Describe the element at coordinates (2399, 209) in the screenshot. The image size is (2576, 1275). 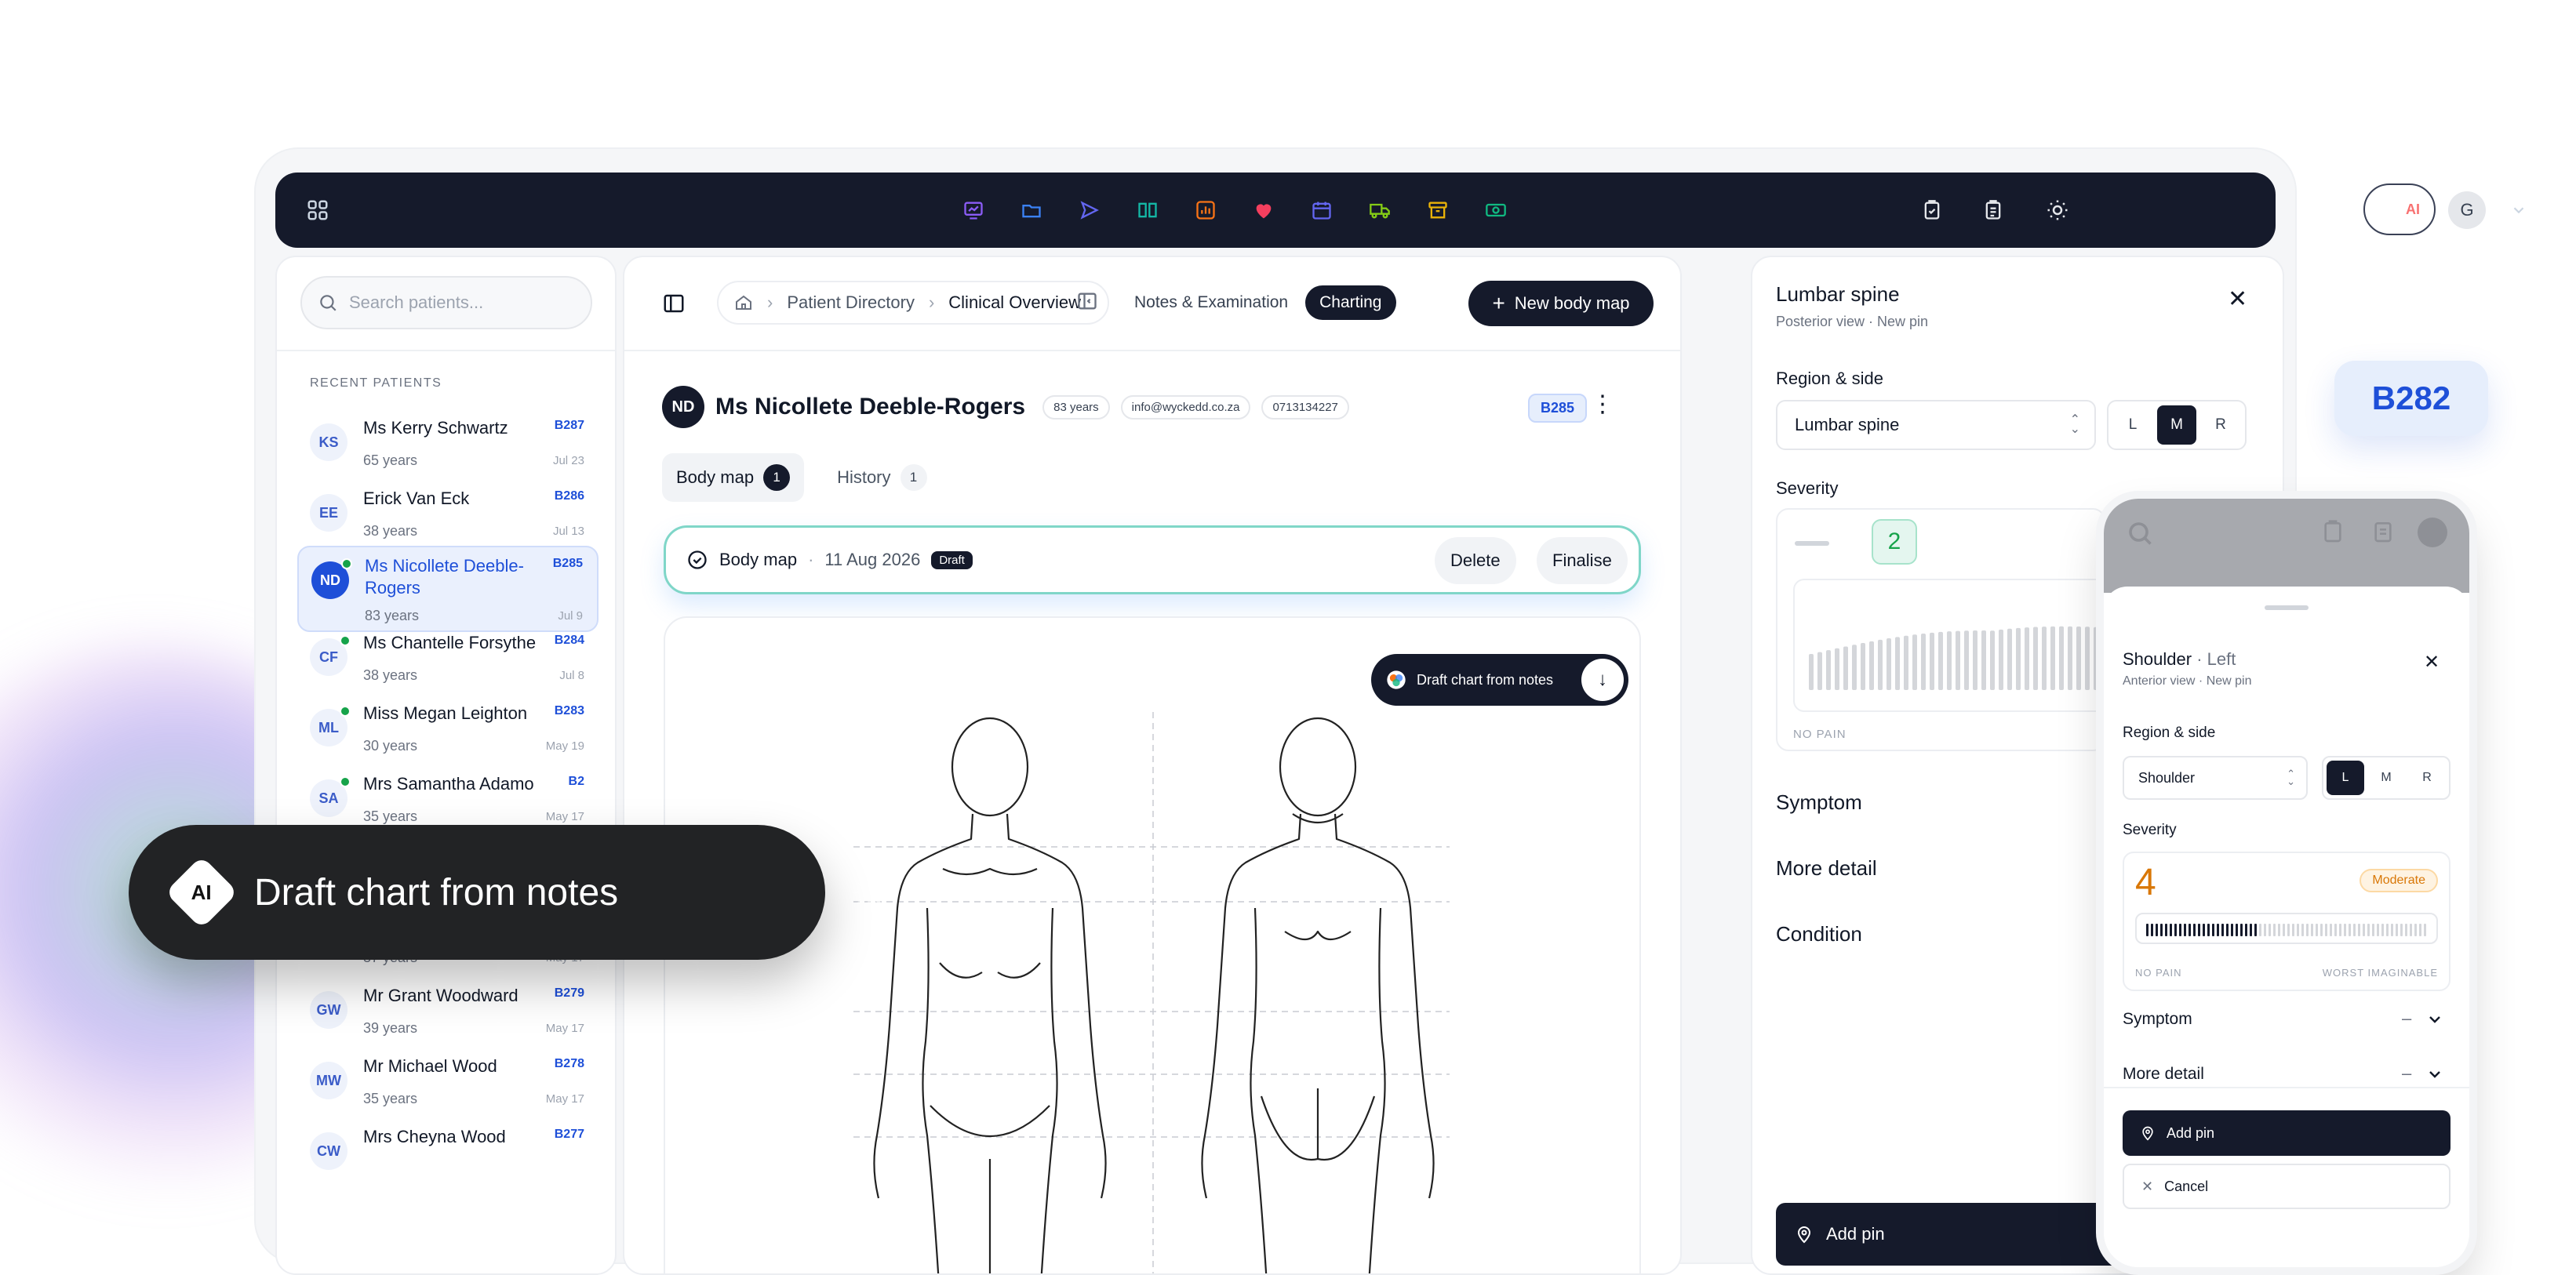
I see `ai-search-button: AI` at that location.